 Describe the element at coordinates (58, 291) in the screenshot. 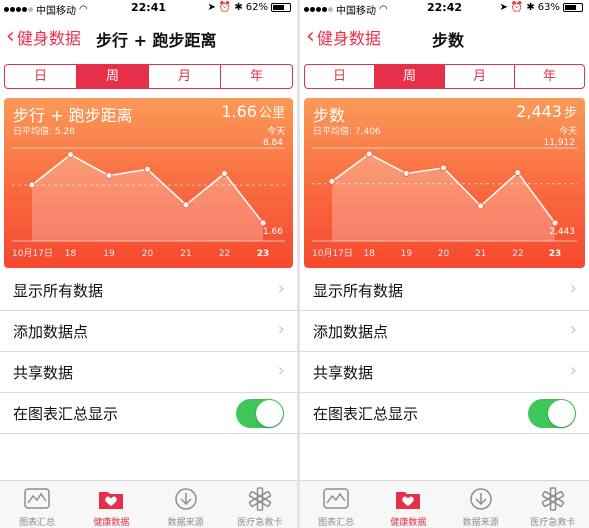

I see `list-item-label: 显示所有数据` at that location.